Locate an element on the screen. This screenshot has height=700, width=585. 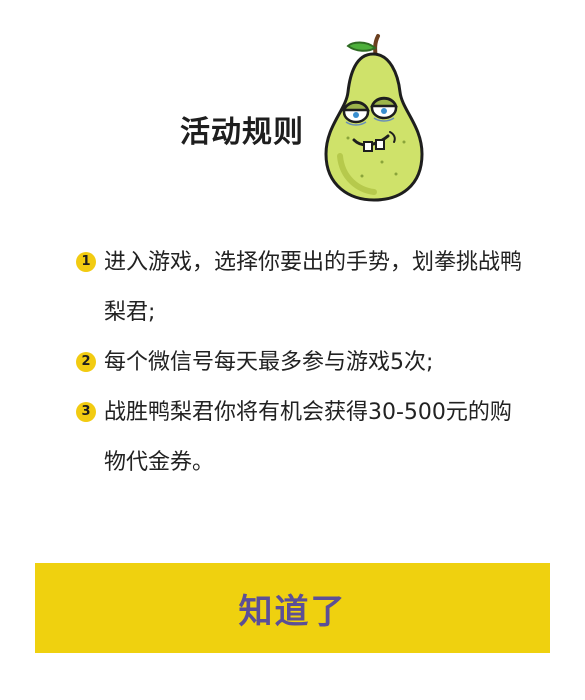
rule-item: 2 每个微信号每天最多参与游戏5次; is located at coordinates (301, 363).